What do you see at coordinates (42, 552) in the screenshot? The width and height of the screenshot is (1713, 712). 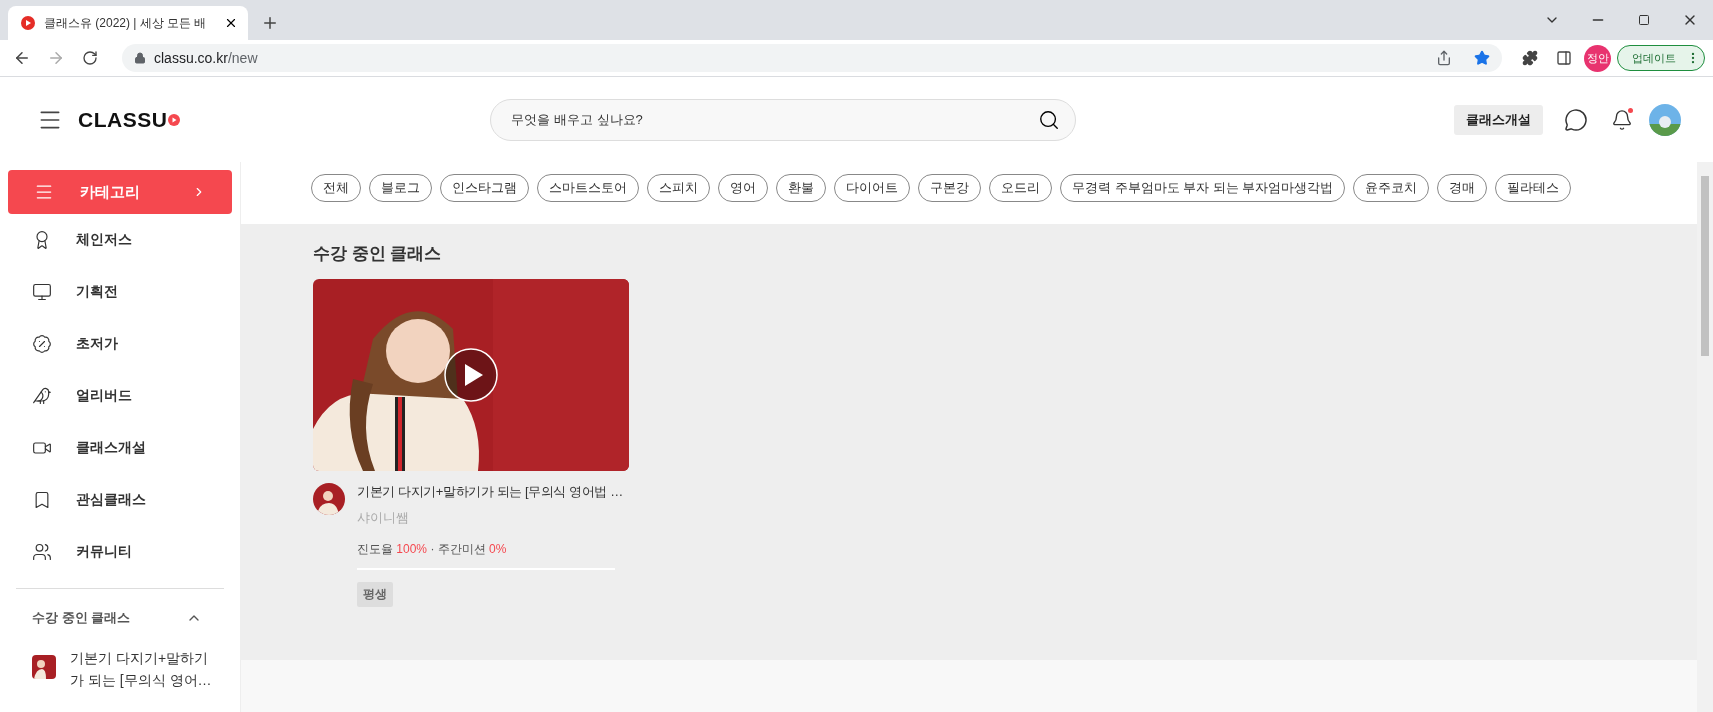 I see `people-icon` at bounding box center [42, 552].